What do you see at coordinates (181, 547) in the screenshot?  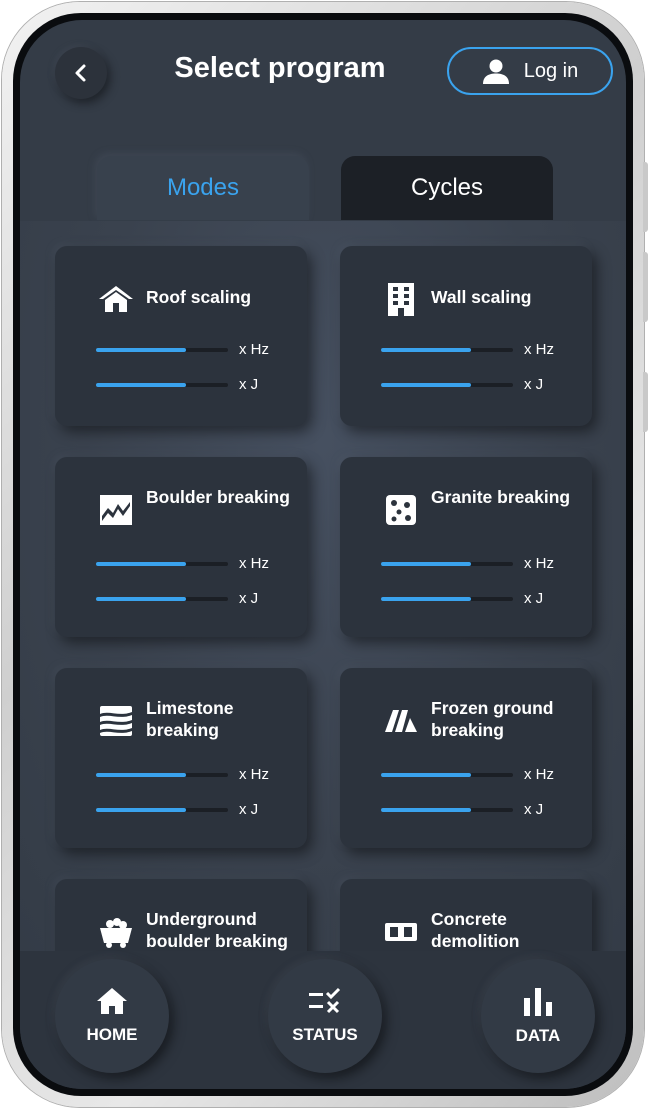 I see `program-card-boulder-breaking: Boulder breaking x Hz x J` at bounding box center [181, 547].